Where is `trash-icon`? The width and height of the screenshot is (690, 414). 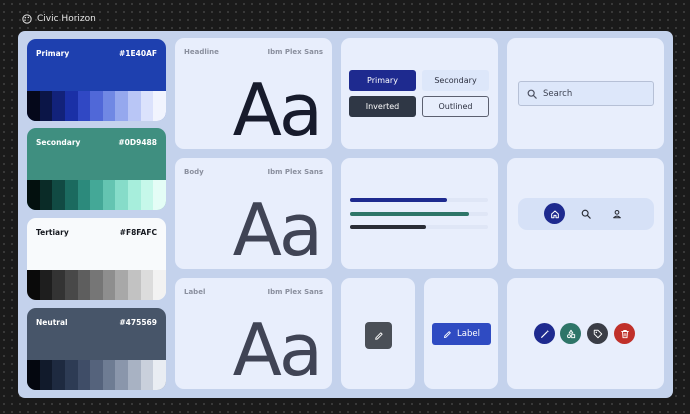
trash-icon is located at coordinates (624, 333).